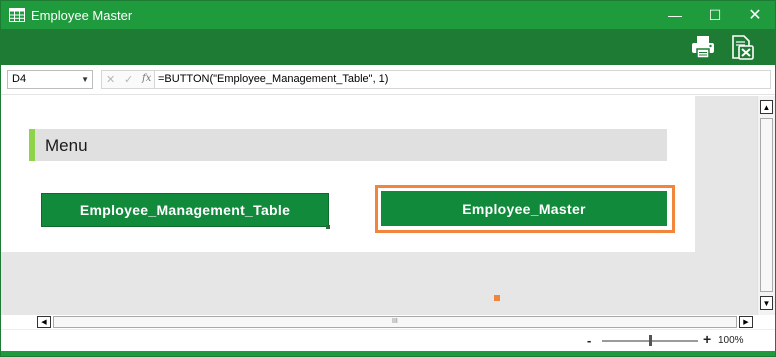  Describe the element at coordinates (707, 339) in the screenshot. I see `zoom-in-button: +` at that location.